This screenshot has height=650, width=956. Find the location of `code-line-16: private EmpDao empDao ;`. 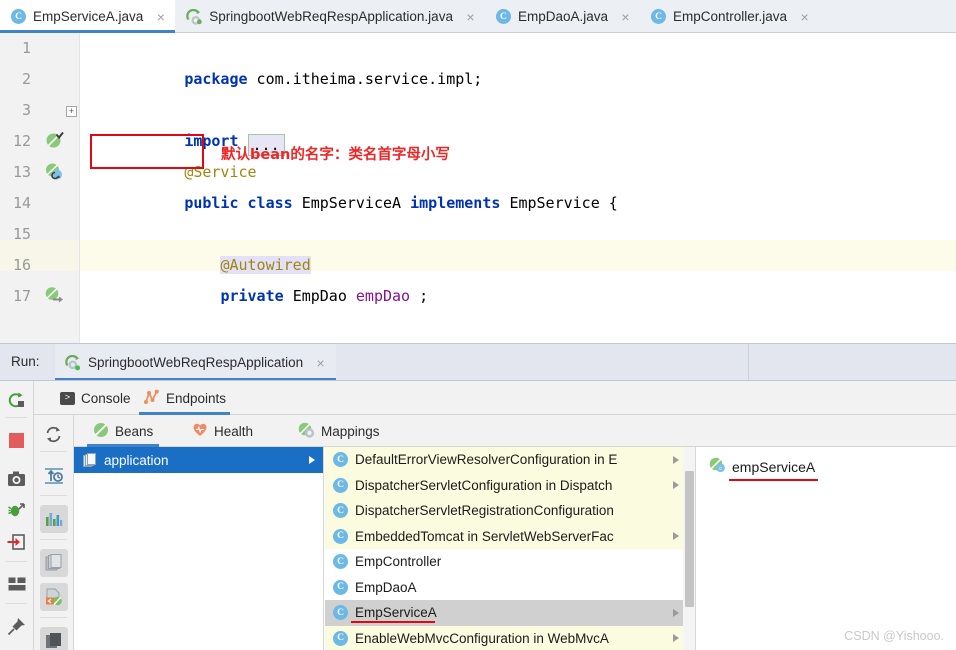

code-line-16: private EmpDao empDao ; is located at coordinates (518, 277).